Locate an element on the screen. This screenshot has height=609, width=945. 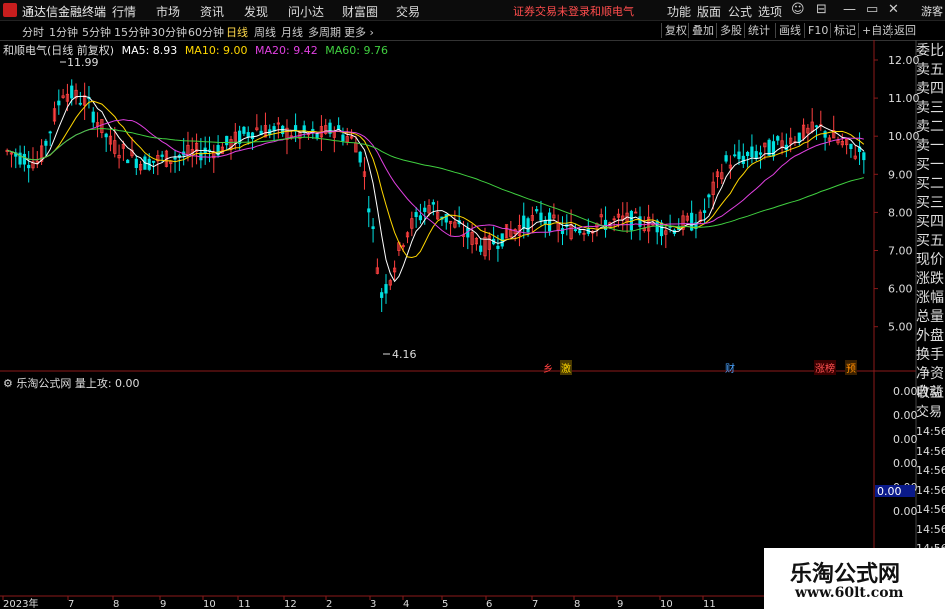
time-tick-label: 2 is located at coordinates (329, 604).